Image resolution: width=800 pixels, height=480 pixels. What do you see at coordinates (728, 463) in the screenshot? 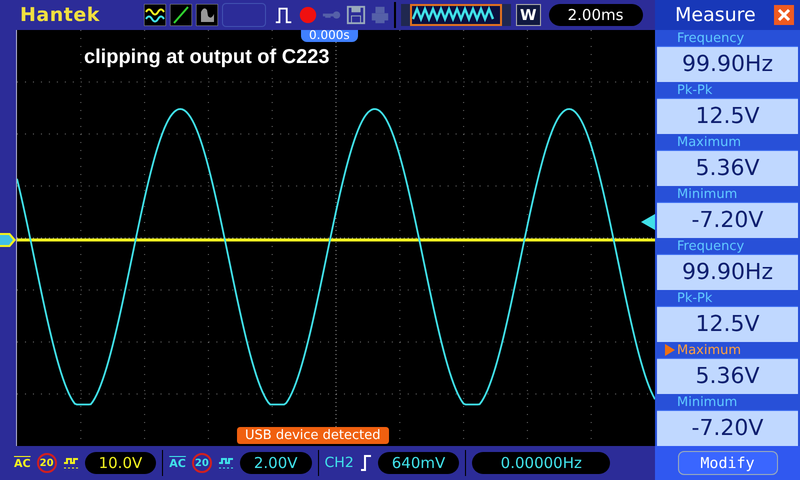
I see `modify-button: Modify` at bounding box center [728, 463].